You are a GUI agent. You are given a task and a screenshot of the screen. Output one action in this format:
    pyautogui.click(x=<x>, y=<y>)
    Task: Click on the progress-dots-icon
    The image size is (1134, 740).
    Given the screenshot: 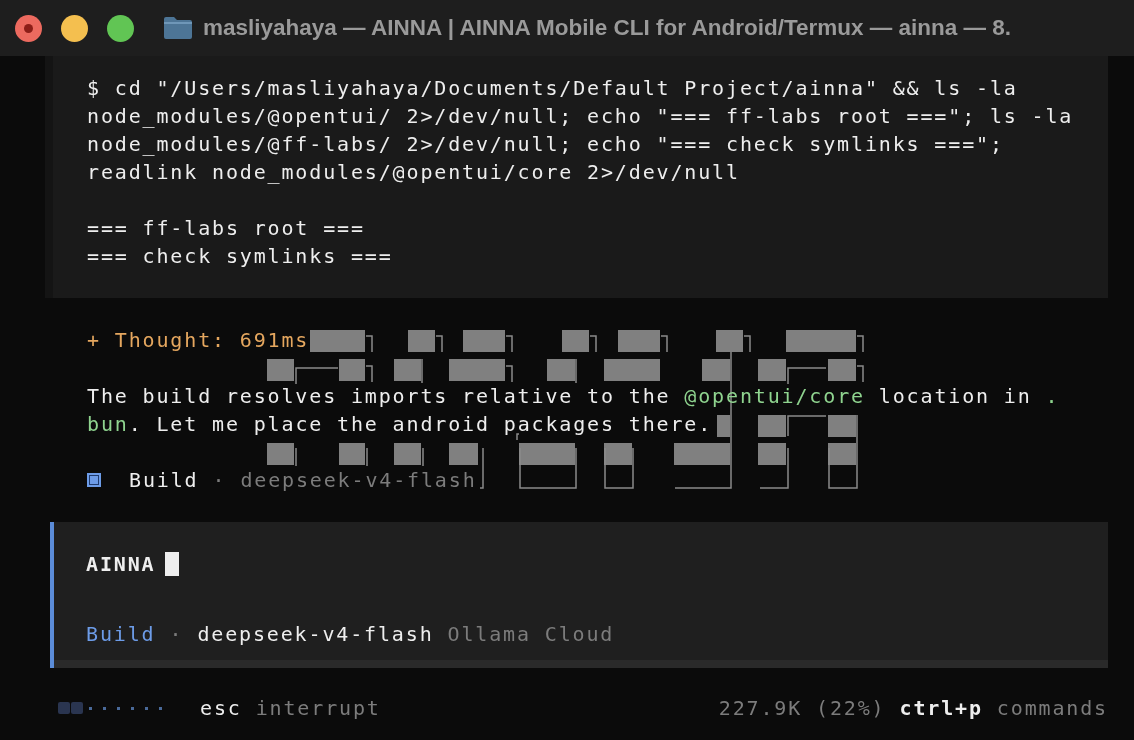 What is the action you would take?
    pyautogui.click(x=111, y=708)
    